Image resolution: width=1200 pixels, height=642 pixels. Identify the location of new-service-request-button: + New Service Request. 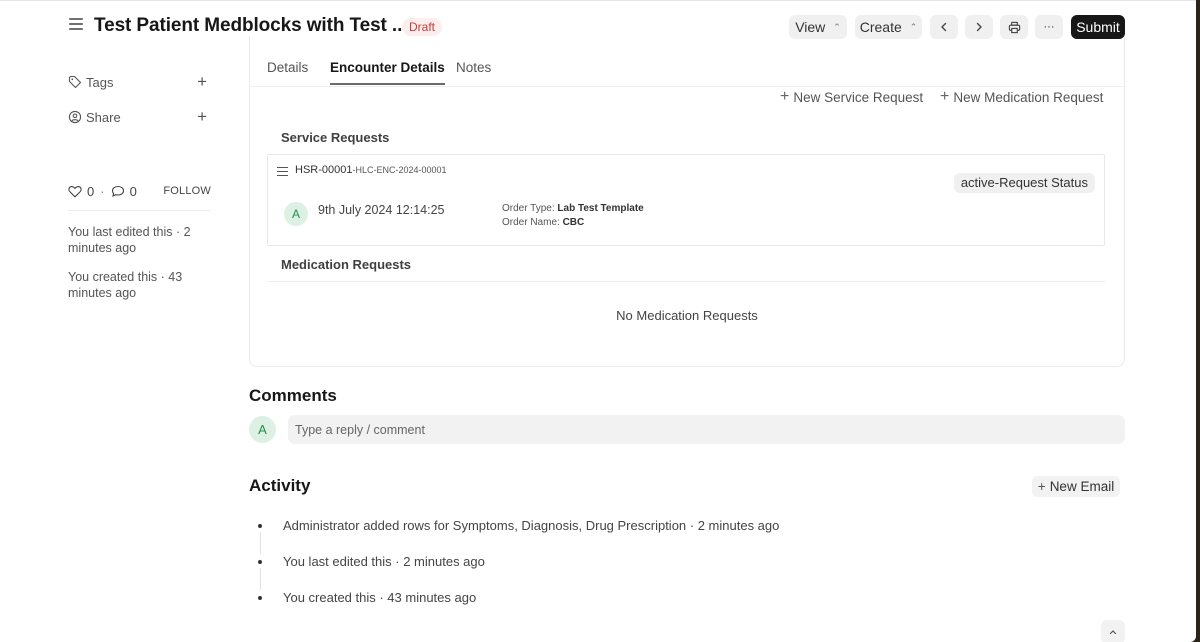
(851, 97).